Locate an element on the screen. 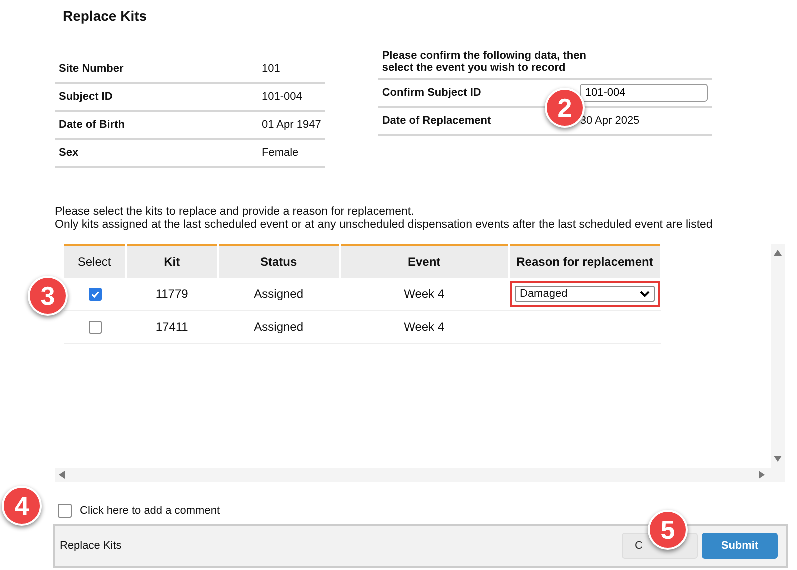 The image size is (797, 570). column-header: Status is located at coordinates (279, 261).